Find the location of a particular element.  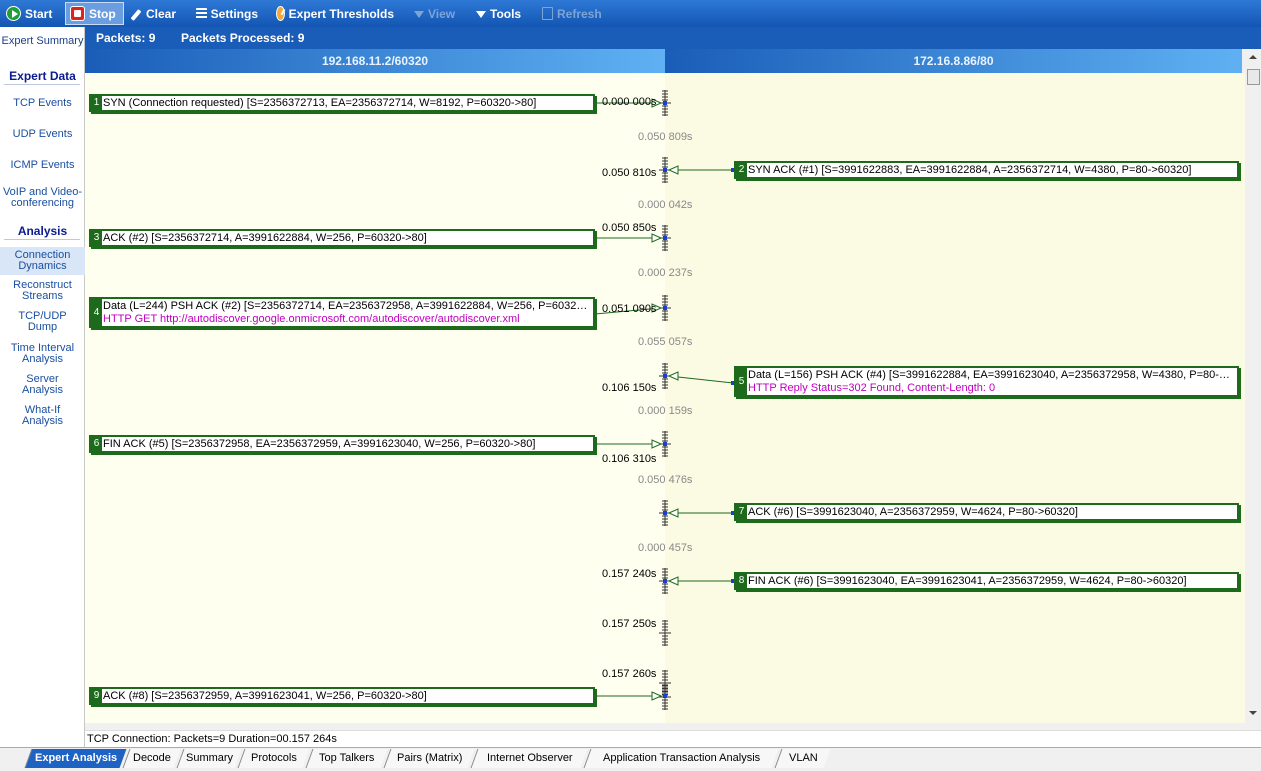

expert-thresholds-label: Expert Thresholds is located at coordinates (341, 13).